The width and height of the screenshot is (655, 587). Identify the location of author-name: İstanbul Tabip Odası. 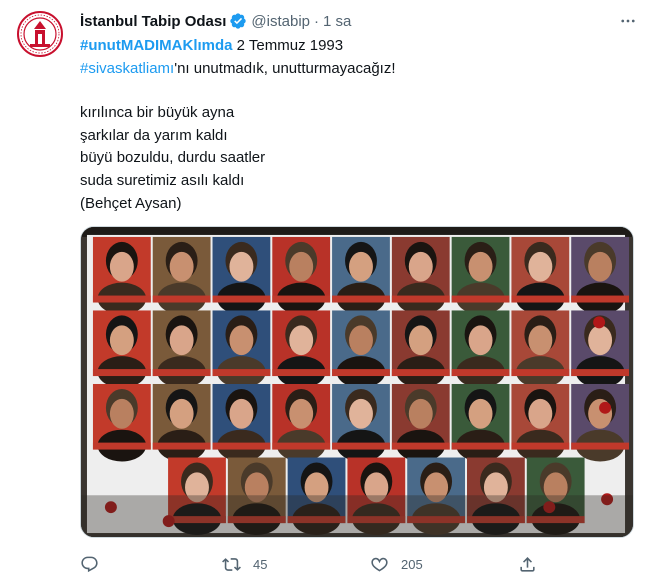
(153, 21).